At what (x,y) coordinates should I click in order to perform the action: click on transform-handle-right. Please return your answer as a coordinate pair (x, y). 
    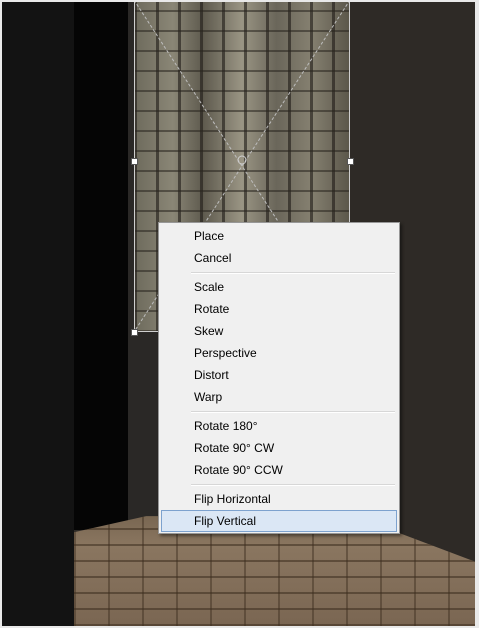
    Looking at the image, I should click on (350, 161).